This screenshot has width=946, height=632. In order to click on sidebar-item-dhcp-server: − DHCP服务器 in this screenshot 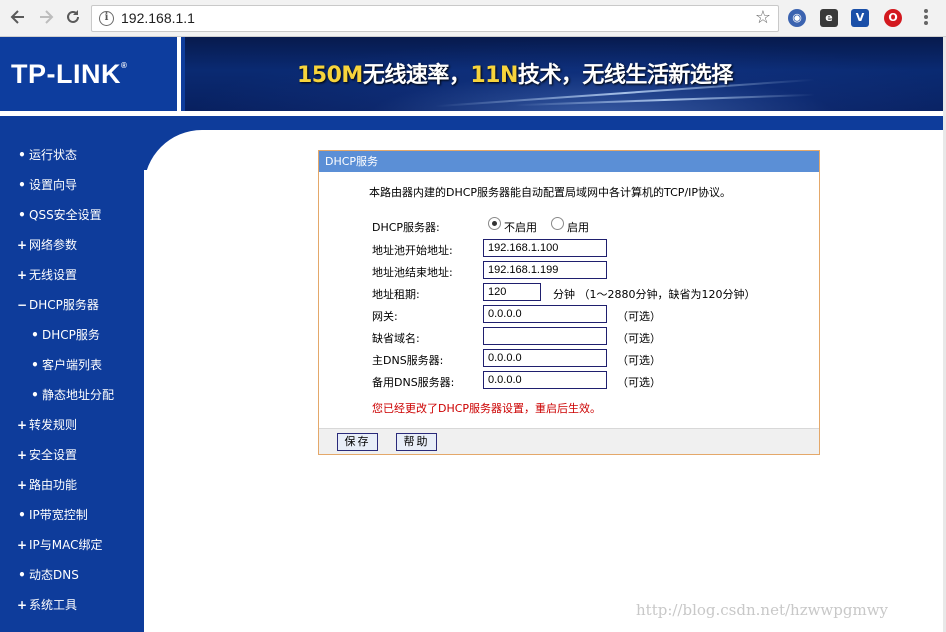, I will do `click(72, 305)`.